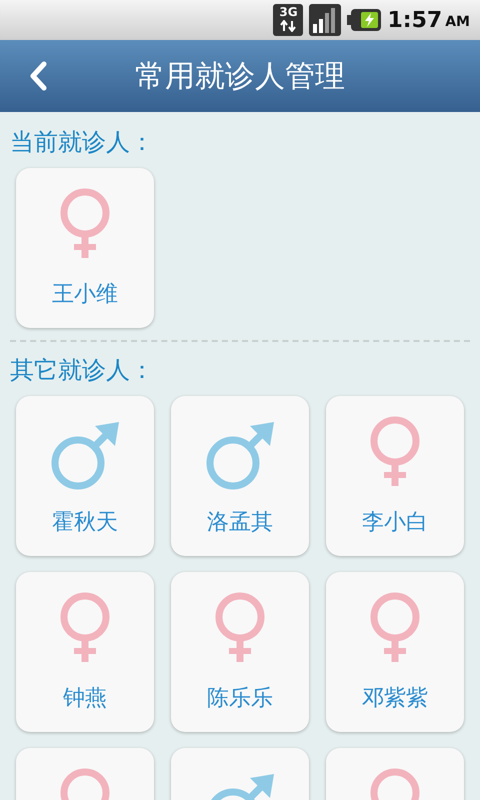  I want to click on clock-time: 1:57, so click(414, 20).